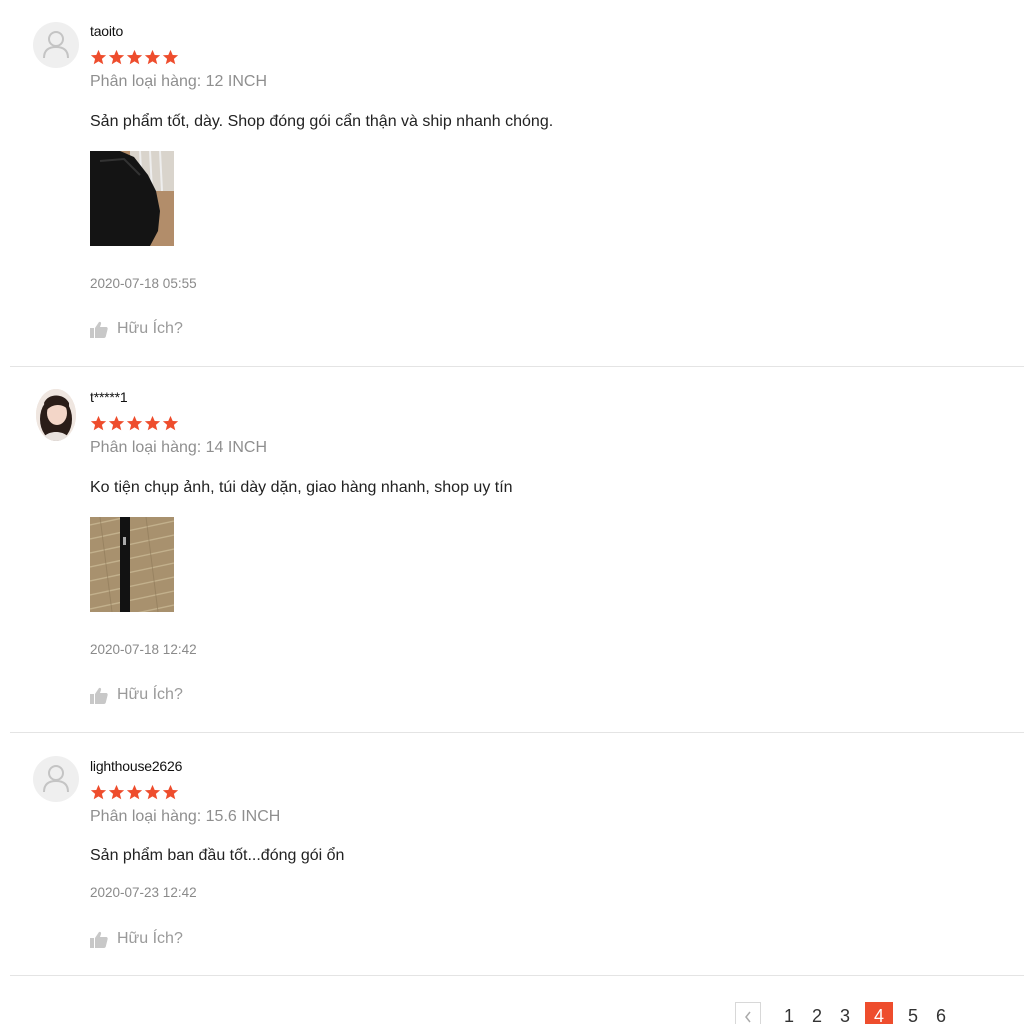 This screenshot has height=1024, width=1024. I want to click on page-2-button: 2, so click(817, 1013).